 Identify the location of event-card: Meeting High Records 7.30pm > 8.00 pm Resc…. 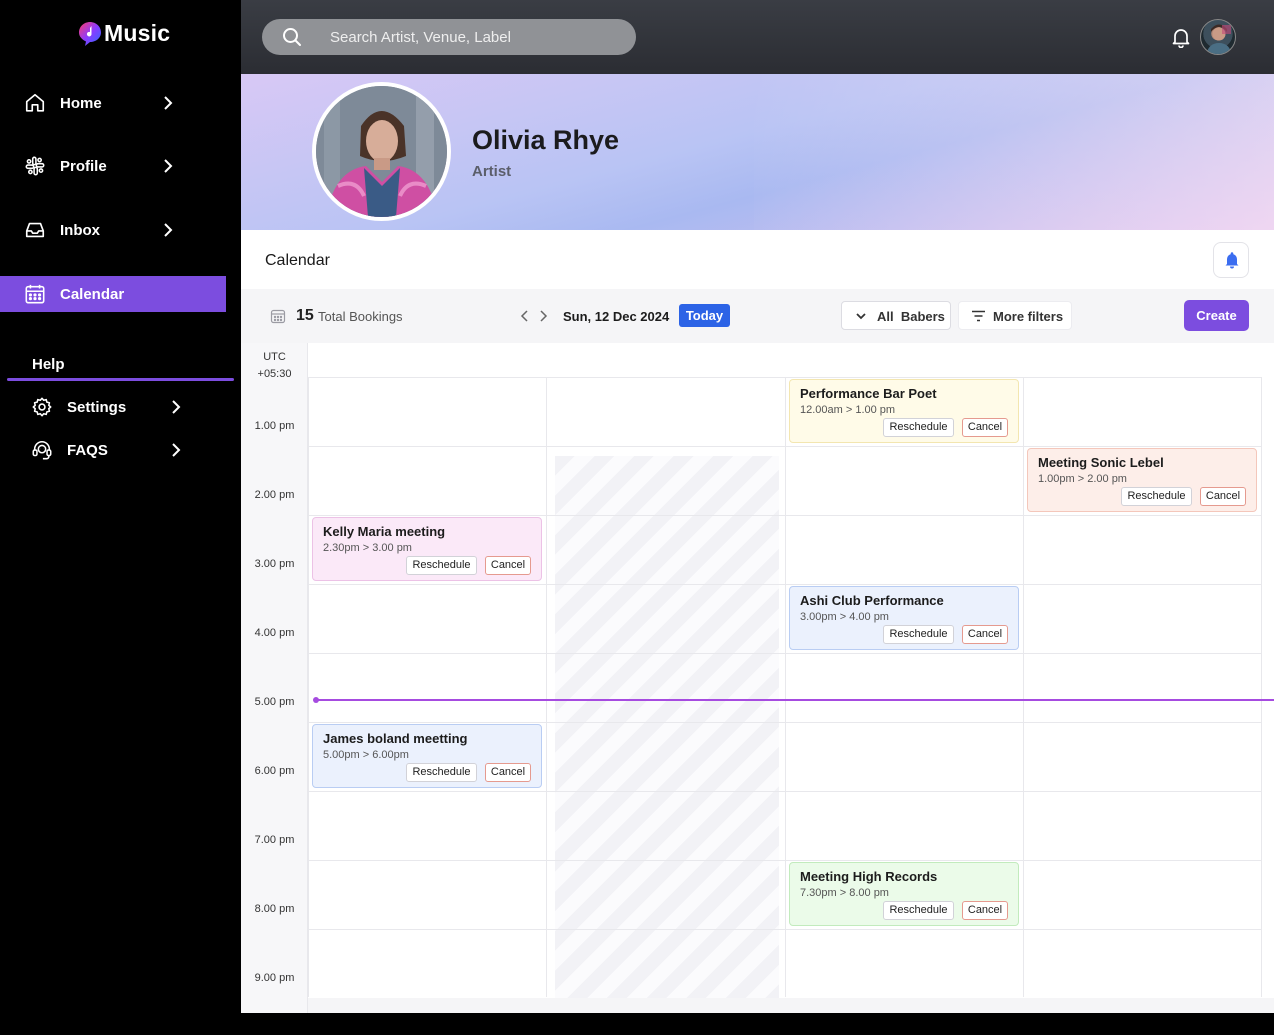
(904, 894).